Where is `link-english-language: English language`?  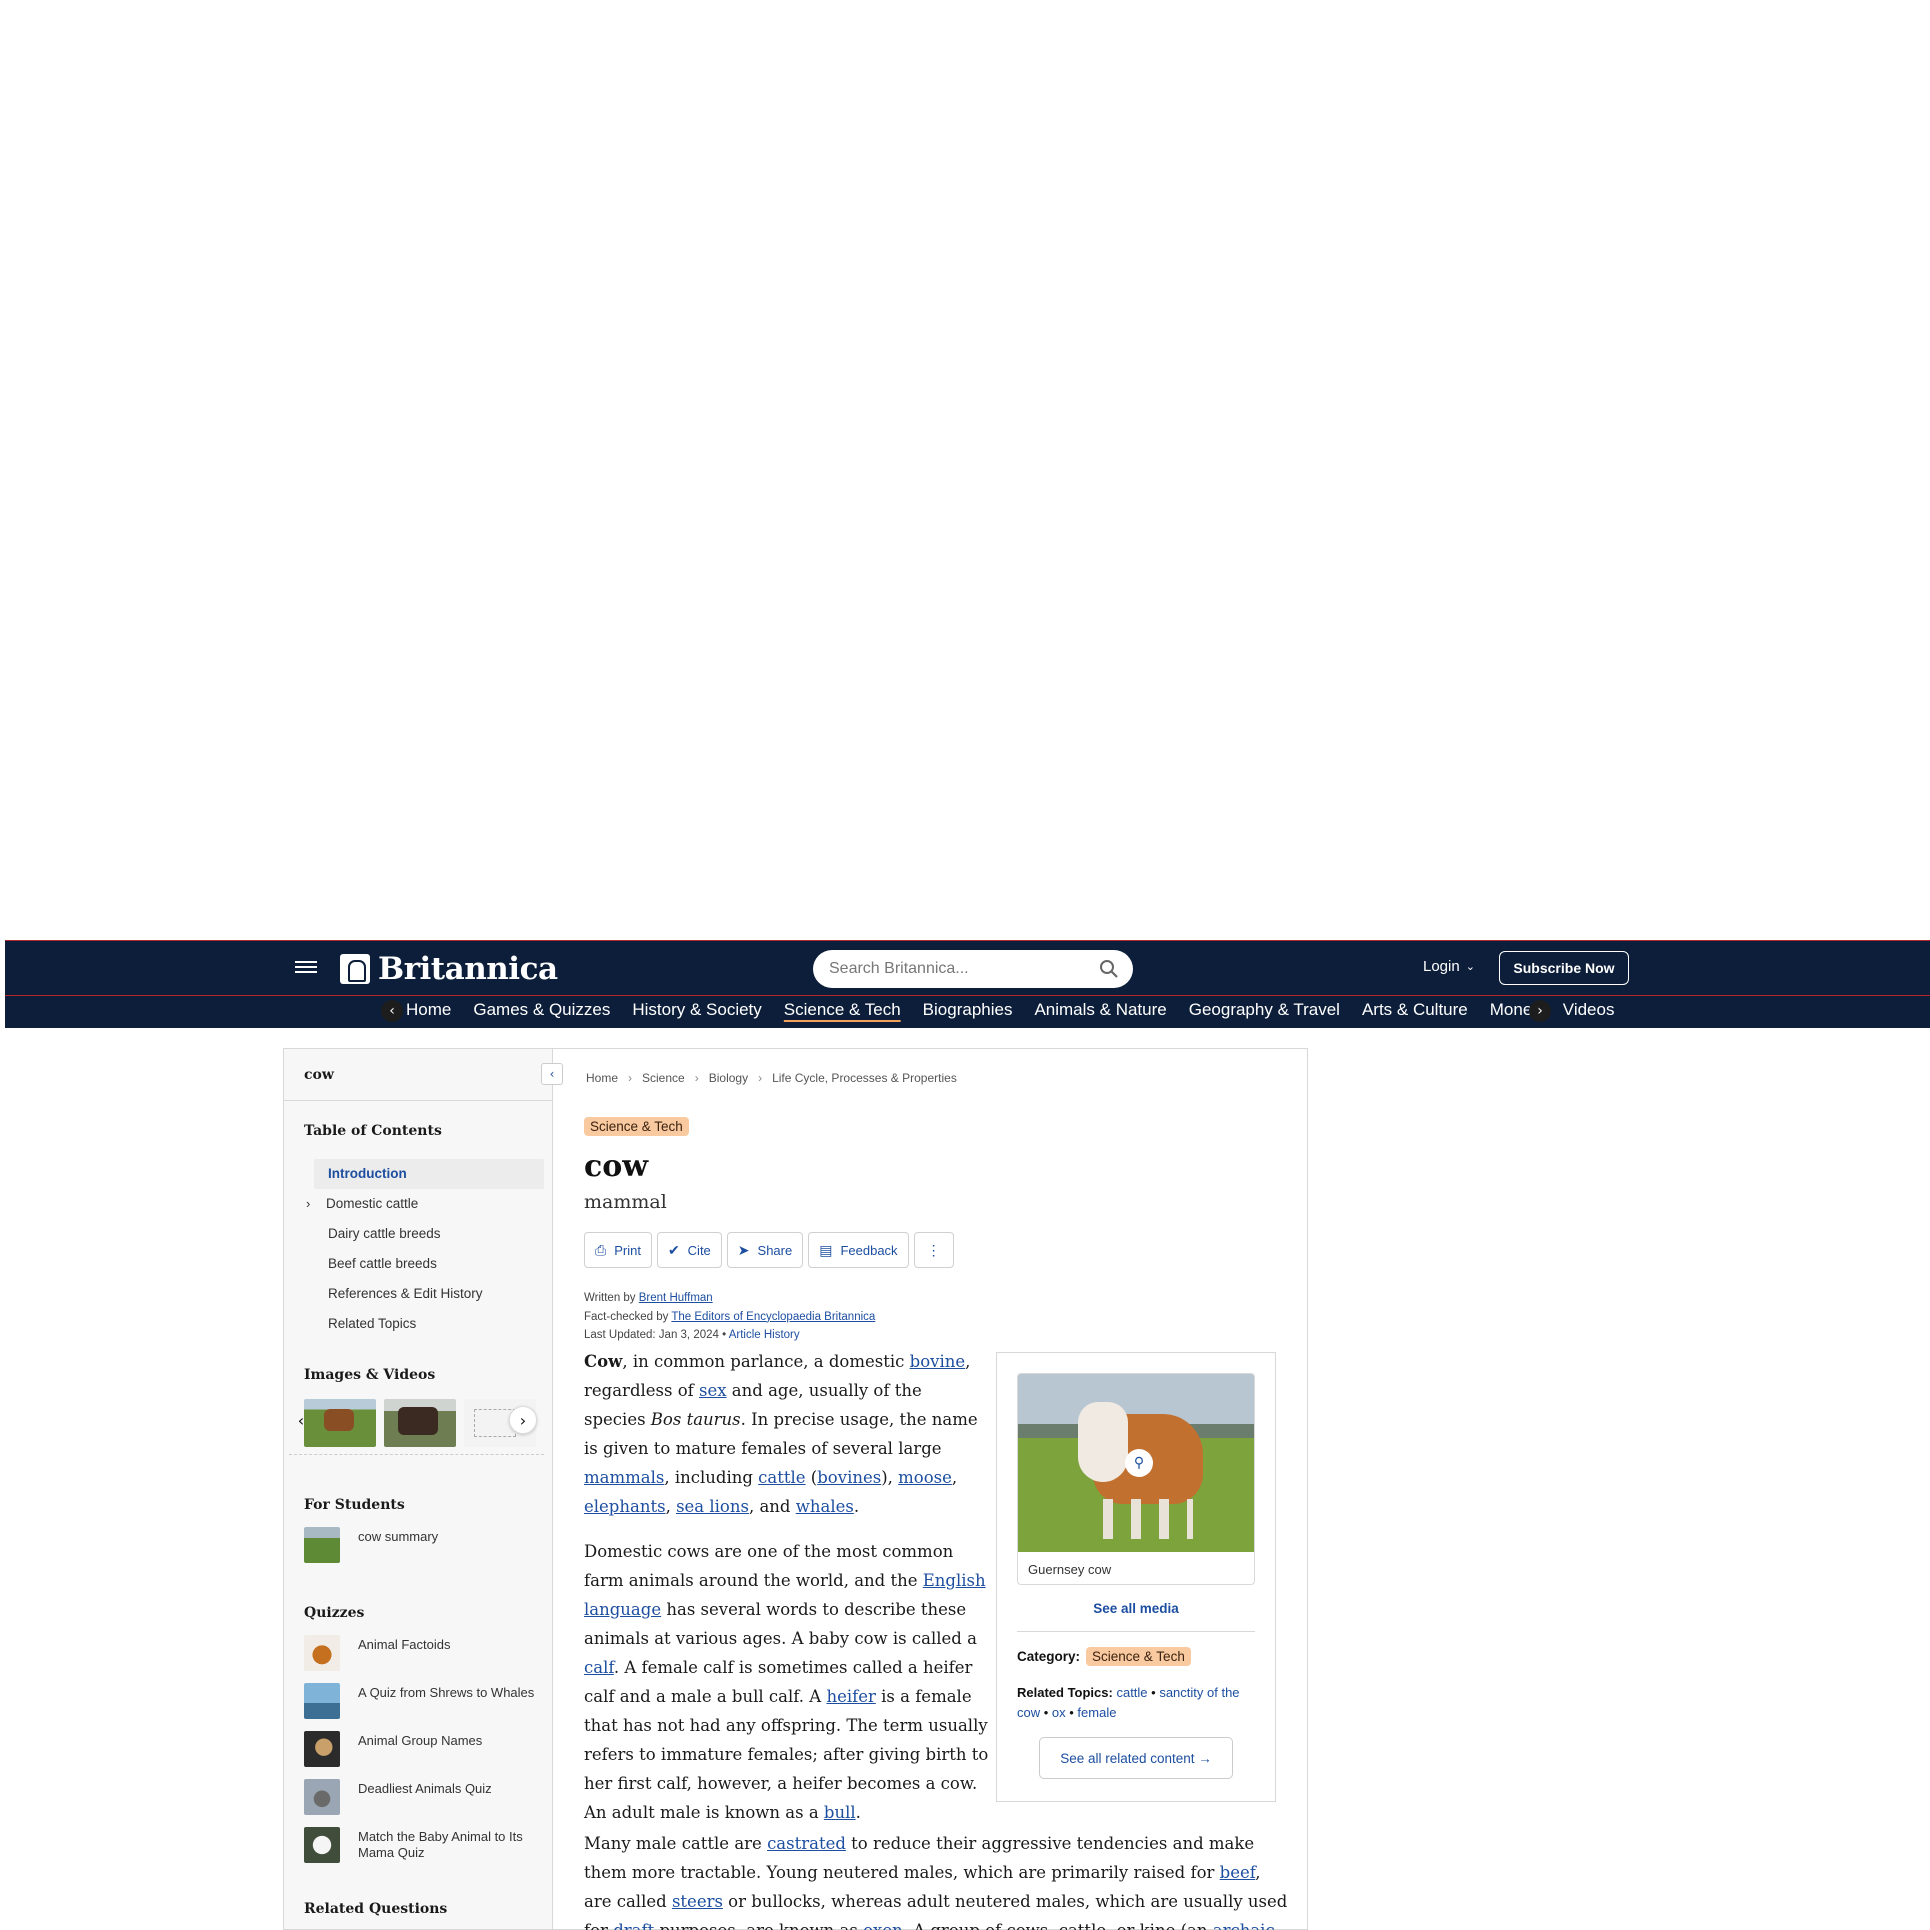 link-english-language: English language is located at coordinates (785, 1595).